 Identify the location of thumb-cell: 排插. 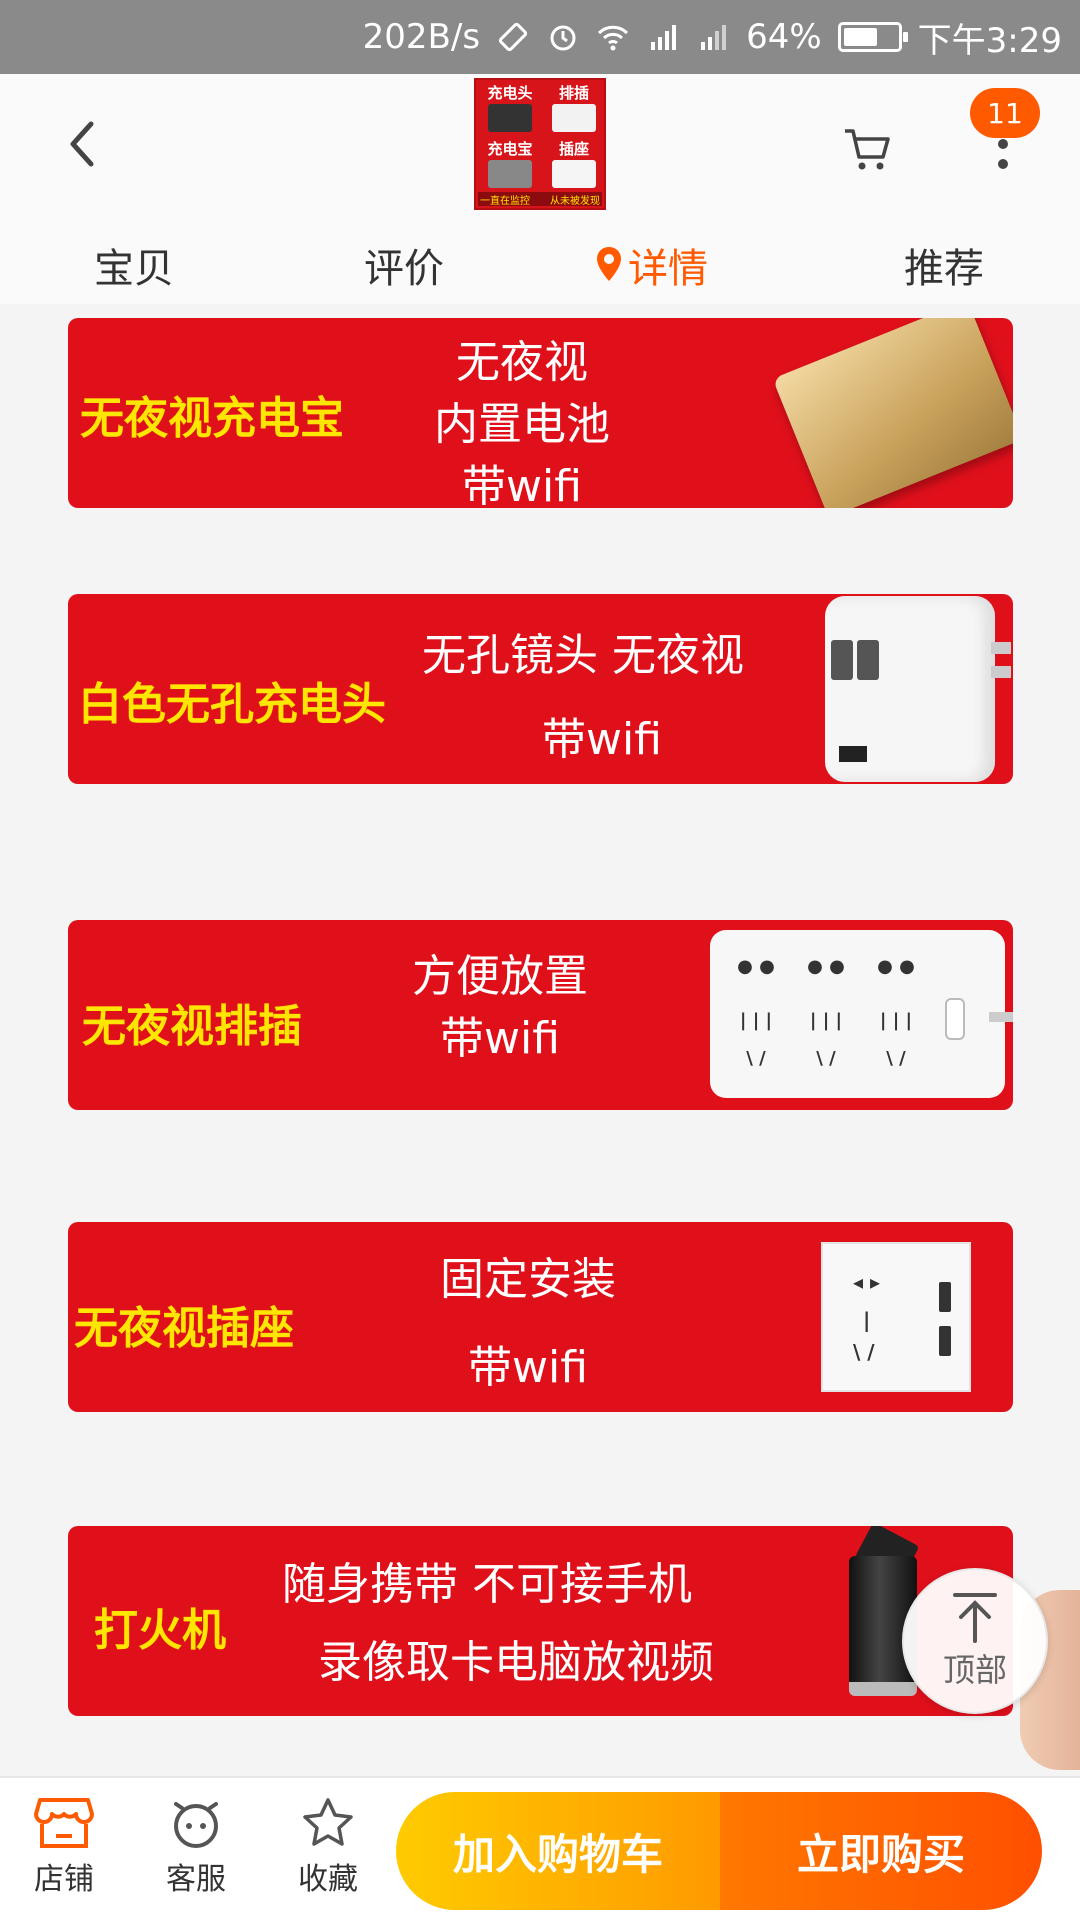
(574, 111).